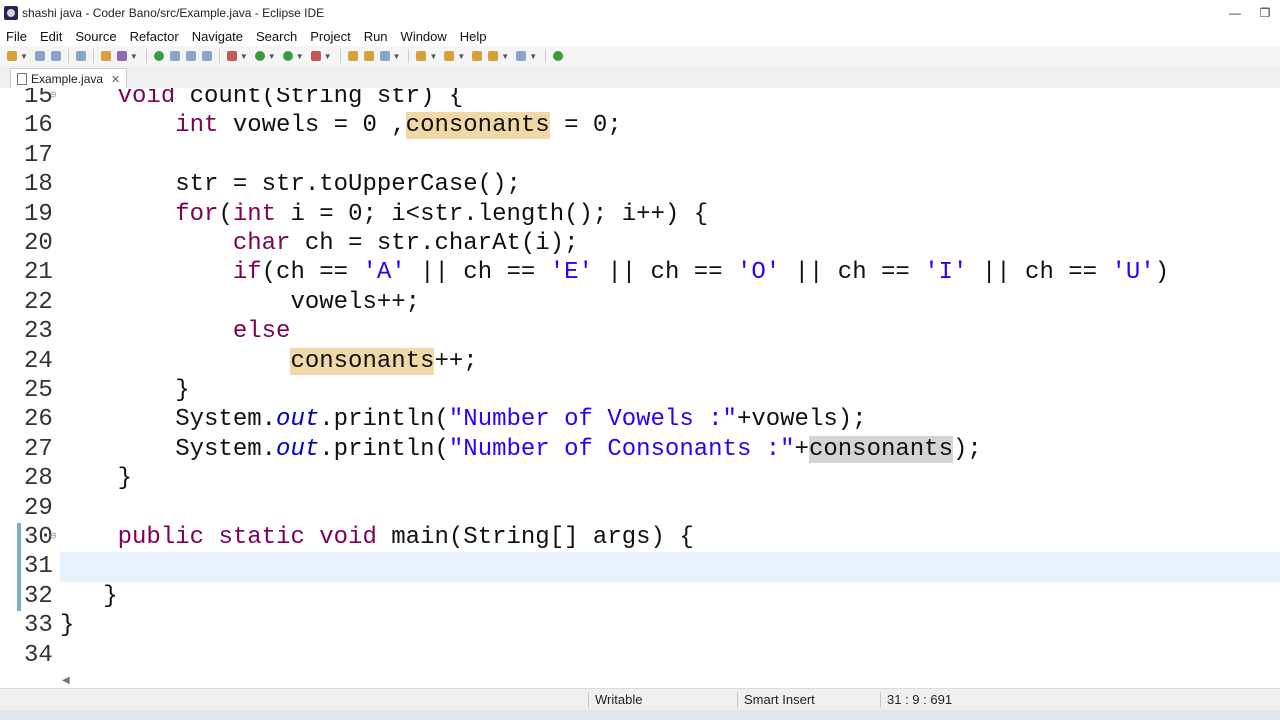 The image size is (1280, 720). What do you see at coordinates (38, 126) in the screenshot?
I see `line-number: 16` at bounding box center [38, 126].